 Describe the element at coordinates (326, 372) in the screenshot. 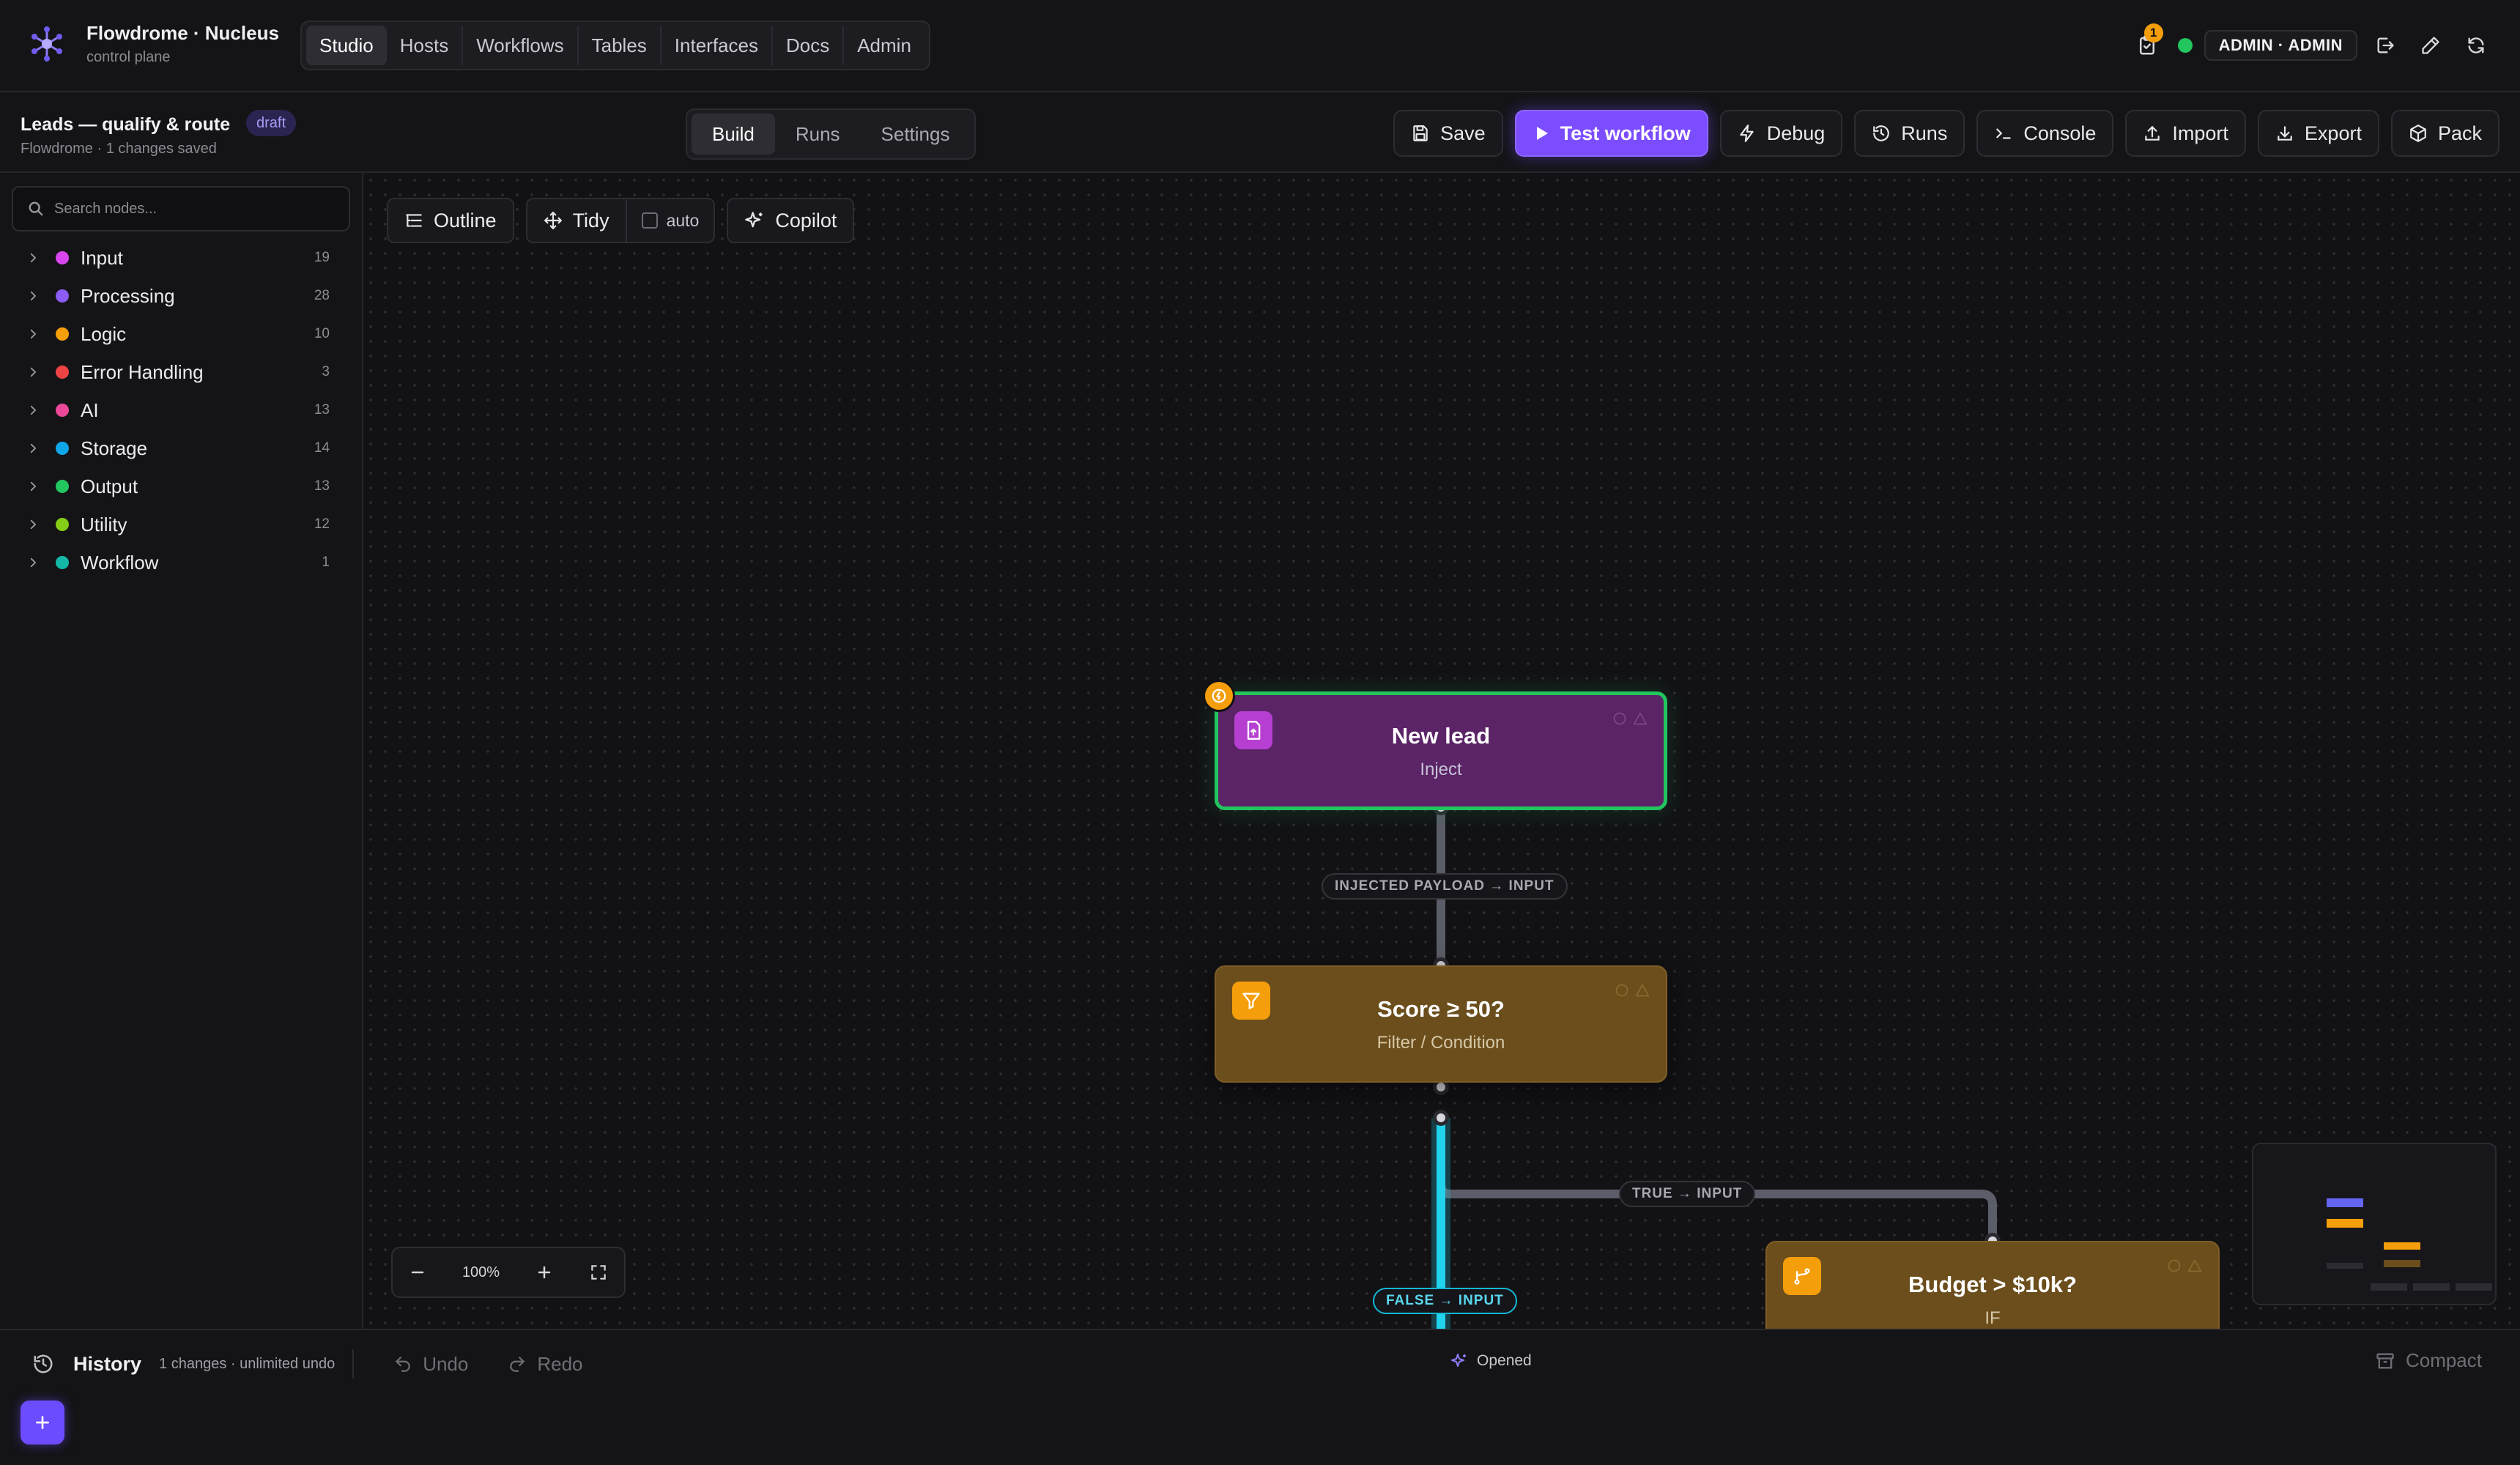

I see `category-count: 3` at that location.